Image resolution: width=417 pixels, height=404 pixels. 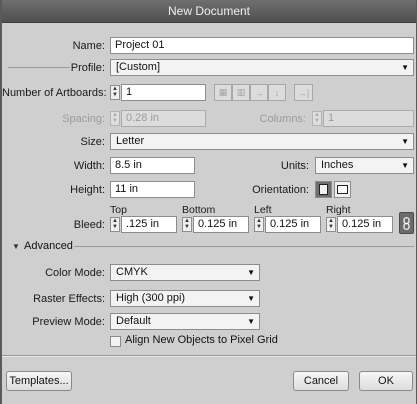 I want to click on color-mode-select: CMYK ▼, so click(x=185, y=272).